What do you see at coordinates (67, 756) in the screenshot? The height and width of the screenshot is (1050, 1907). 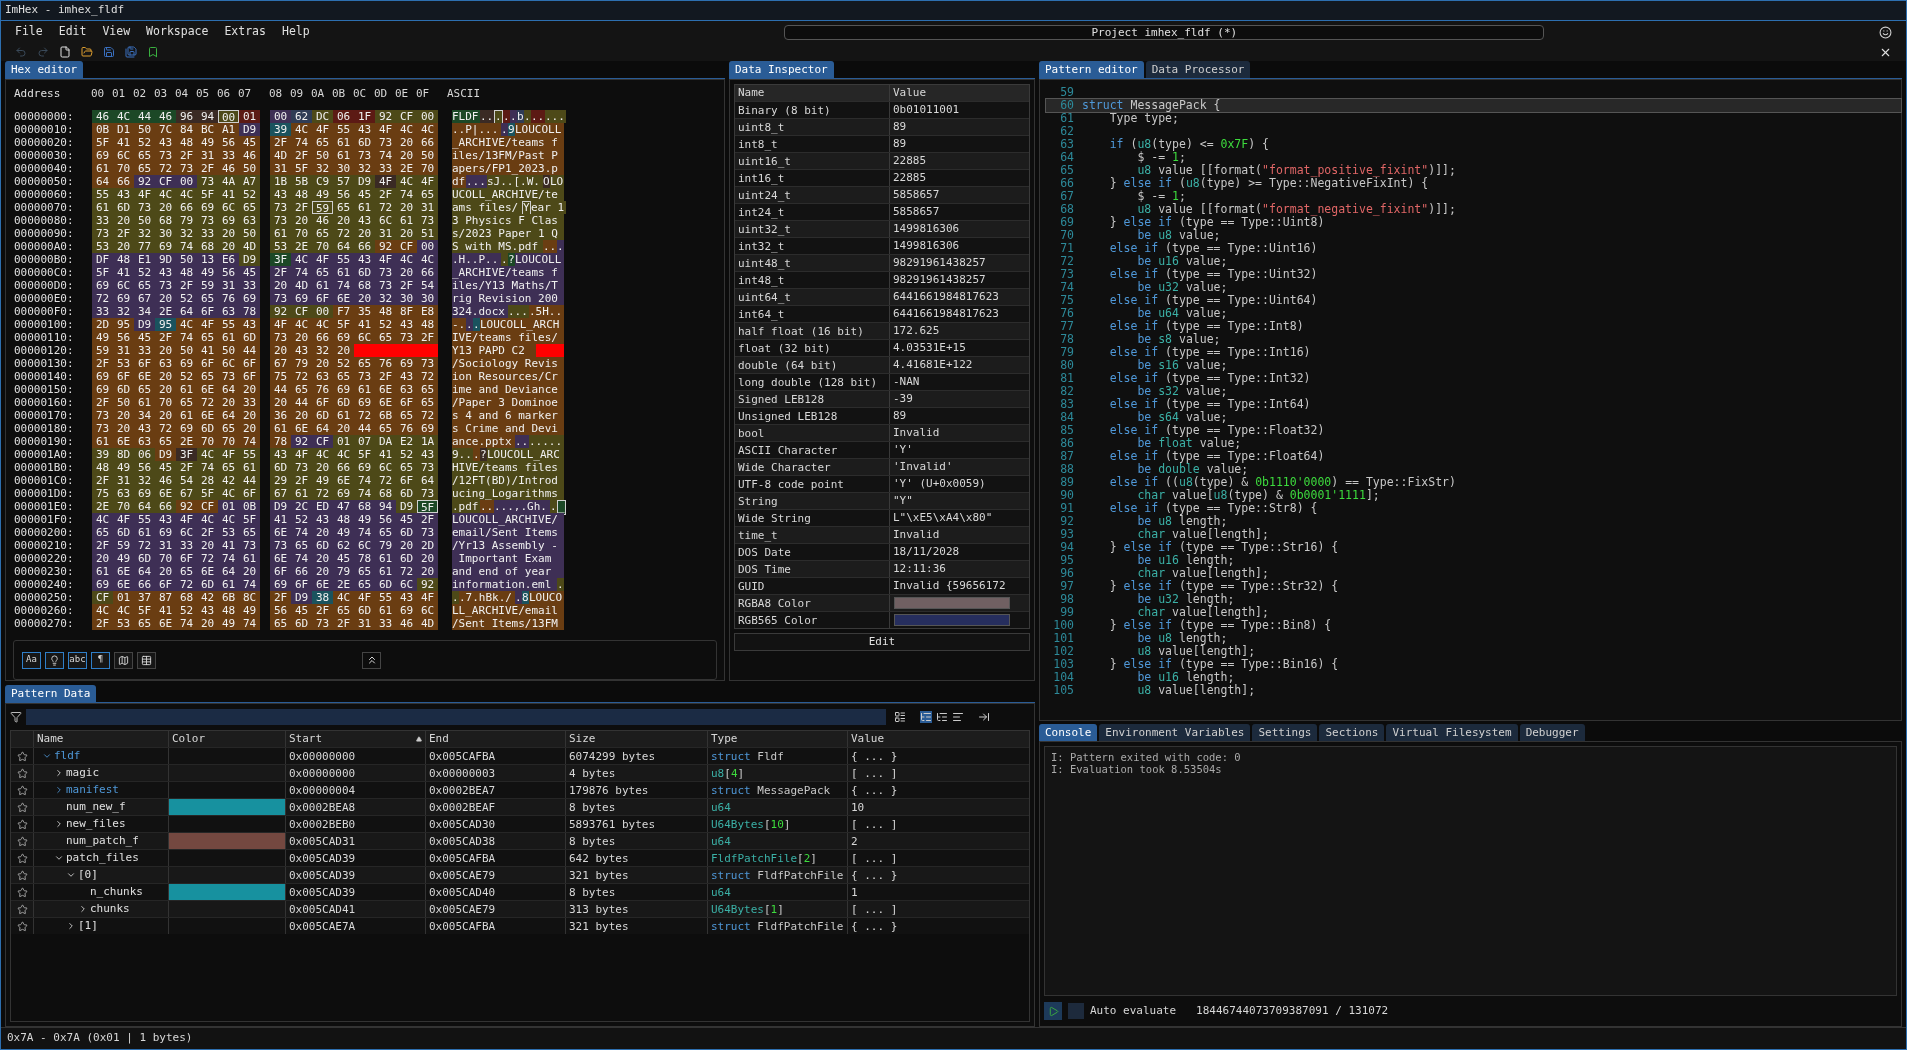 I see `pattern-name: fldf` at bounding box center [67, 756].